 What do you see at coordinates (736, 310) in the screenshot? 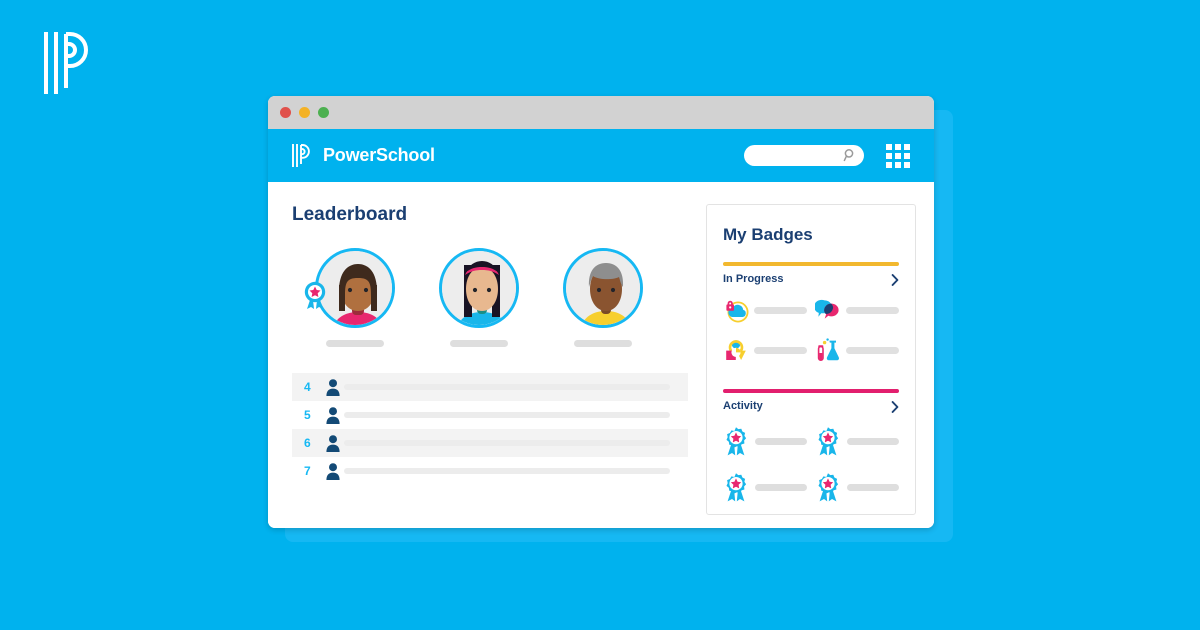
I see `lock-cloud-badge-icon` at bounding box center [736, 310].